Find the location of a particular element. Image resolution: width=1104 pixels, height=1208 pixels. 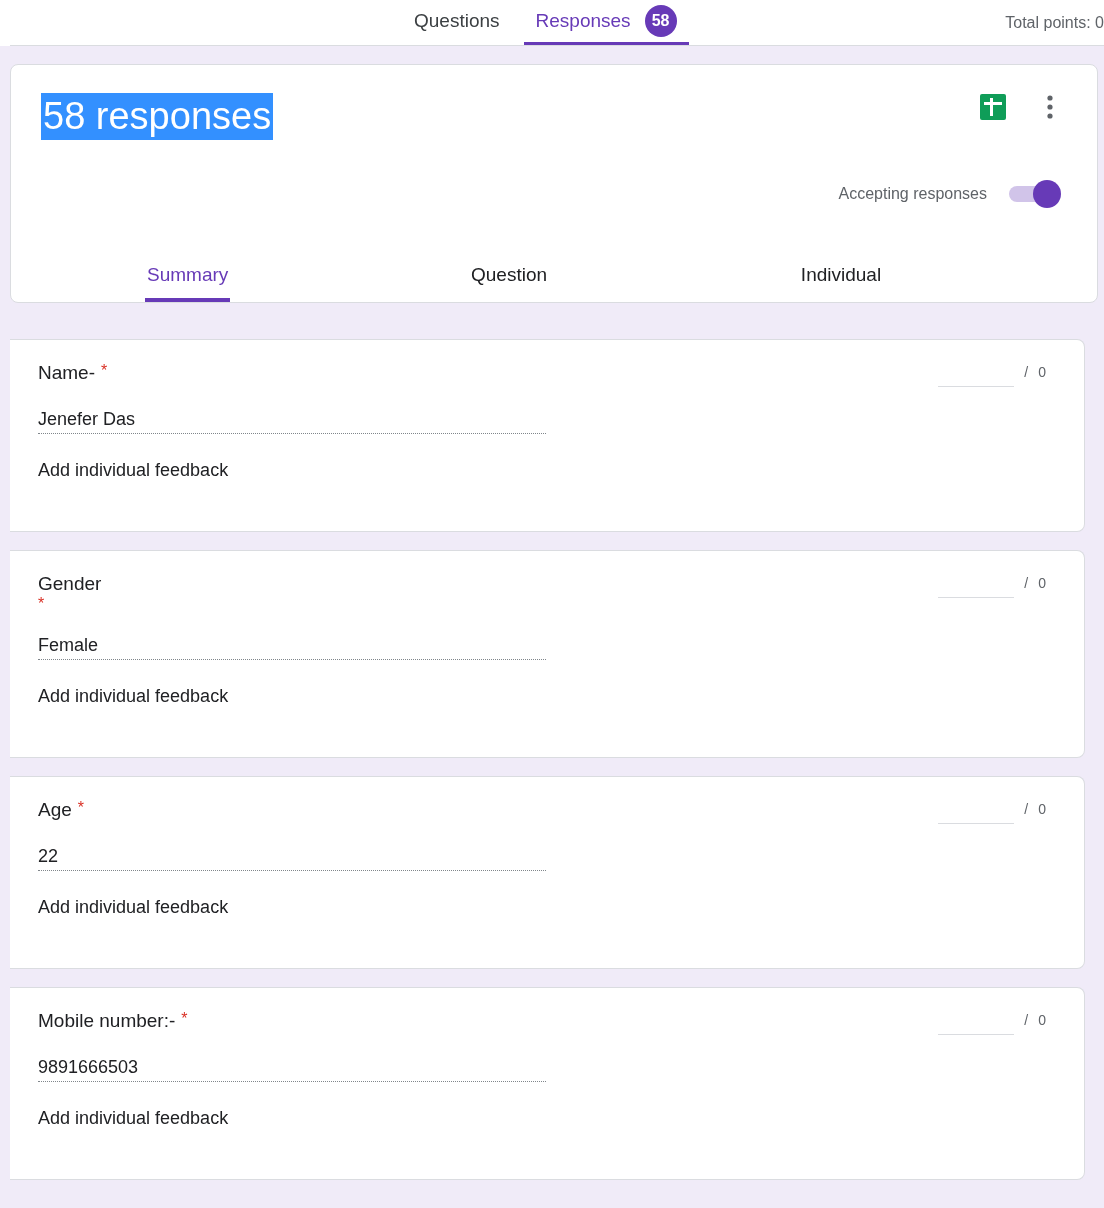

view-tab: Question is located at coordinates (508, 280).